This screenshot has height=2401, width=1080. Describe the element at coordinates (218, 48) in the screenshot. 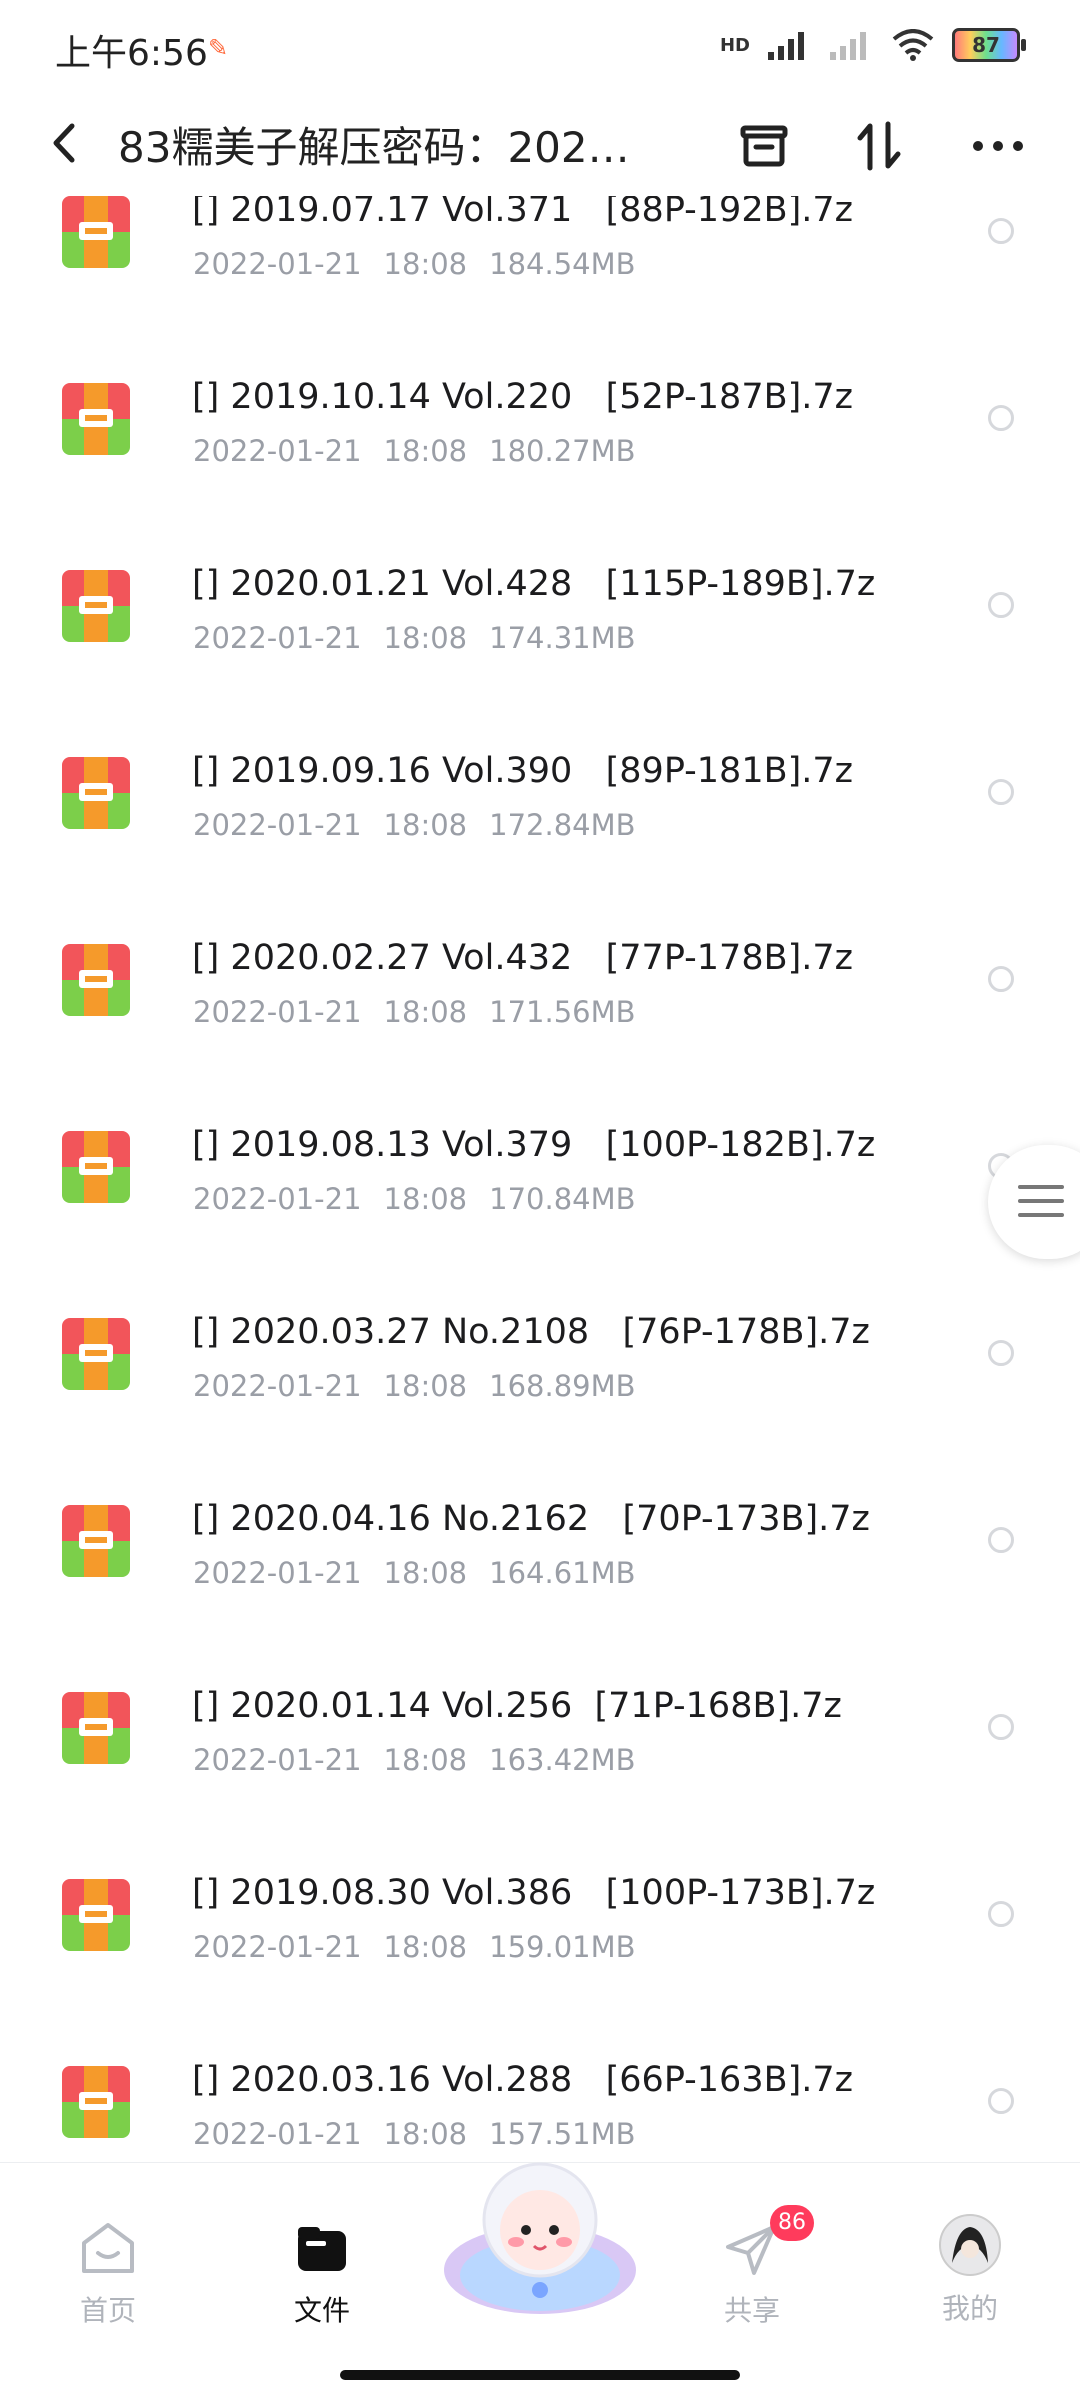

I see `nfc-icon: ✎` at that location.